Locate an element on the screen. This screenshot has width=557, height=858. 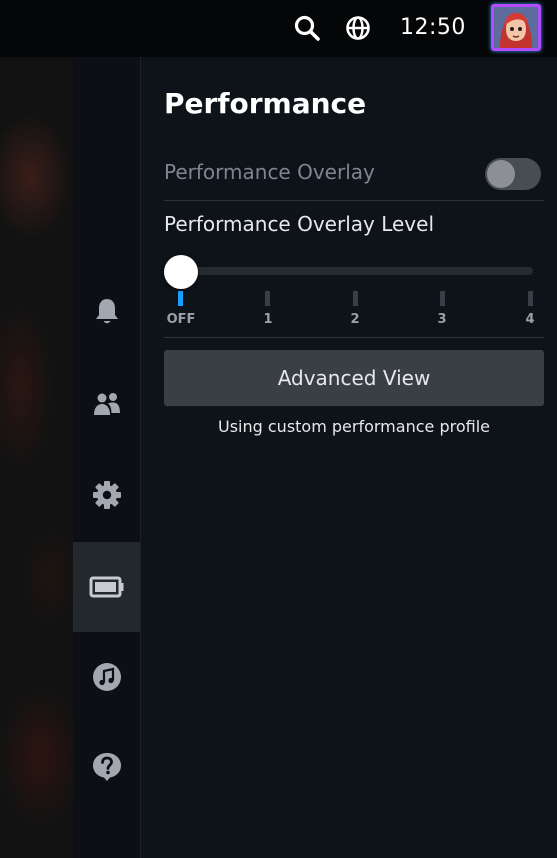
nav-settings is located at coordinates (106, 495).